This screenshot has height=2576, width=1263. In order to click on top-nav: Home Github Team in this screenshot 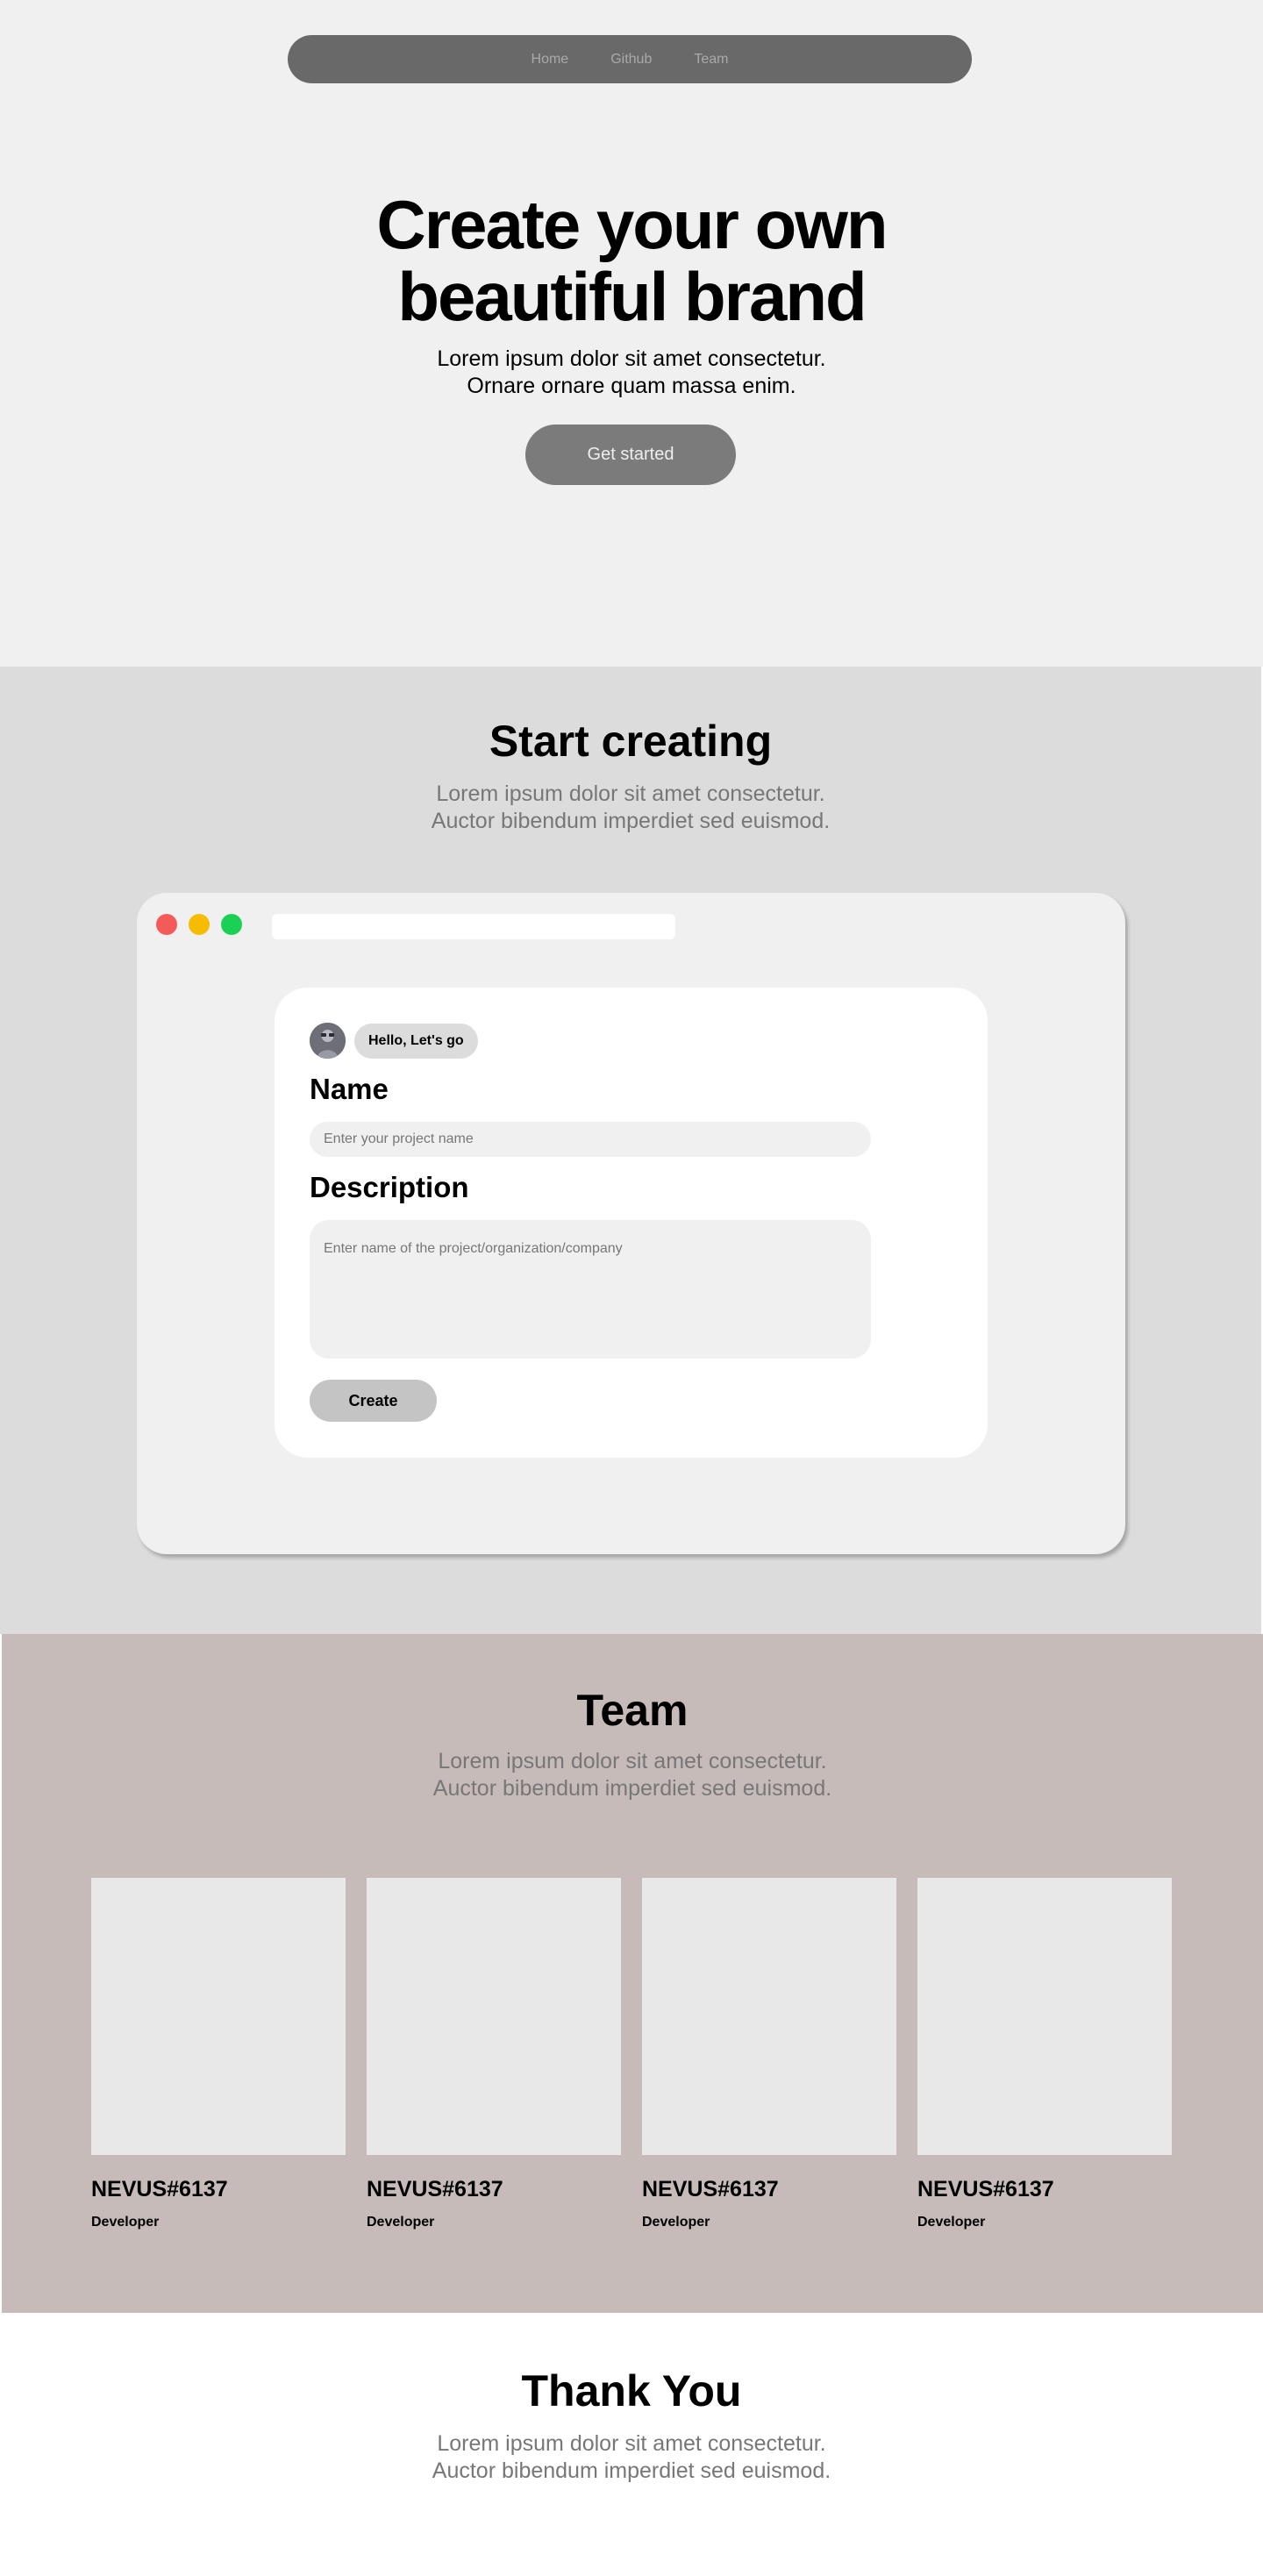, I will do `click(630, 59)`.